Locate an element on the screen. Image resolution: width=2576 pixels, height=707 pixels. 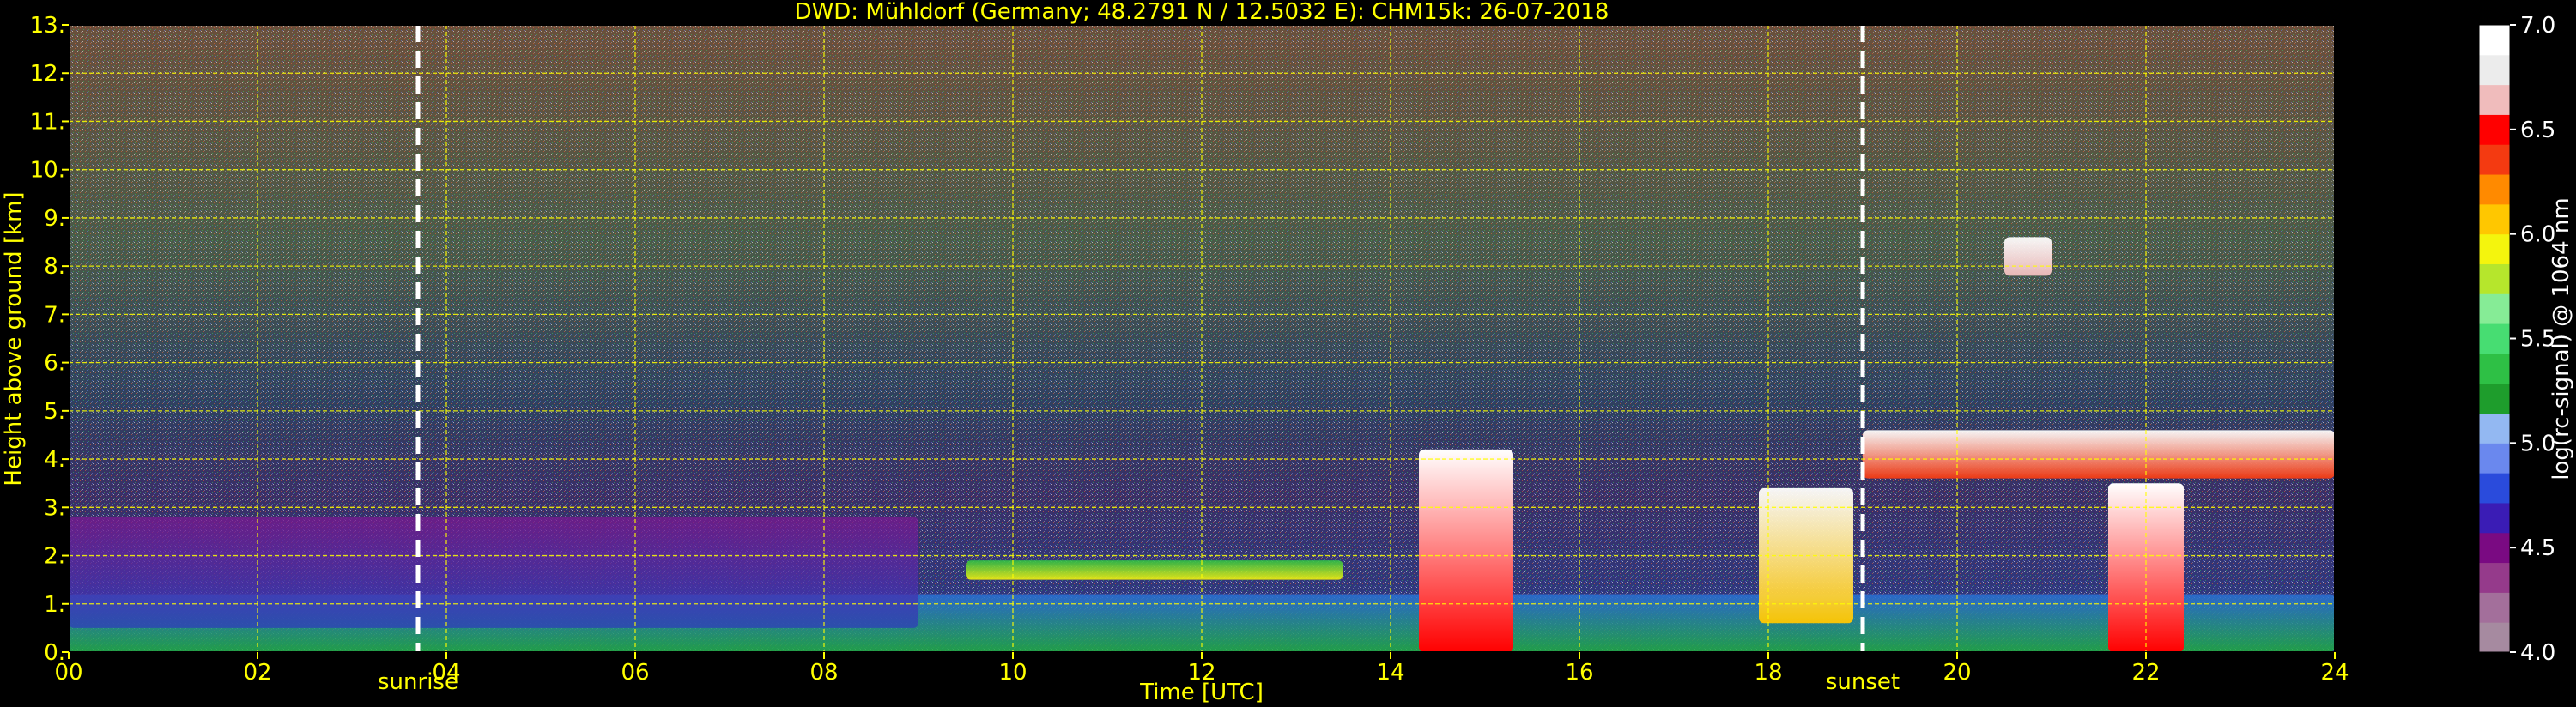
x-tick-label: 20 is located at coordinates (1957, 673).